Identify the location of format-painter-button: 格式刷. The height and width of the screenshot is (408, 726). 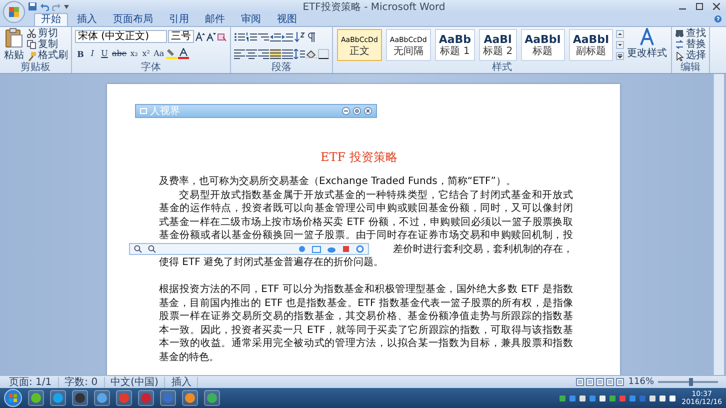
(47, 56).